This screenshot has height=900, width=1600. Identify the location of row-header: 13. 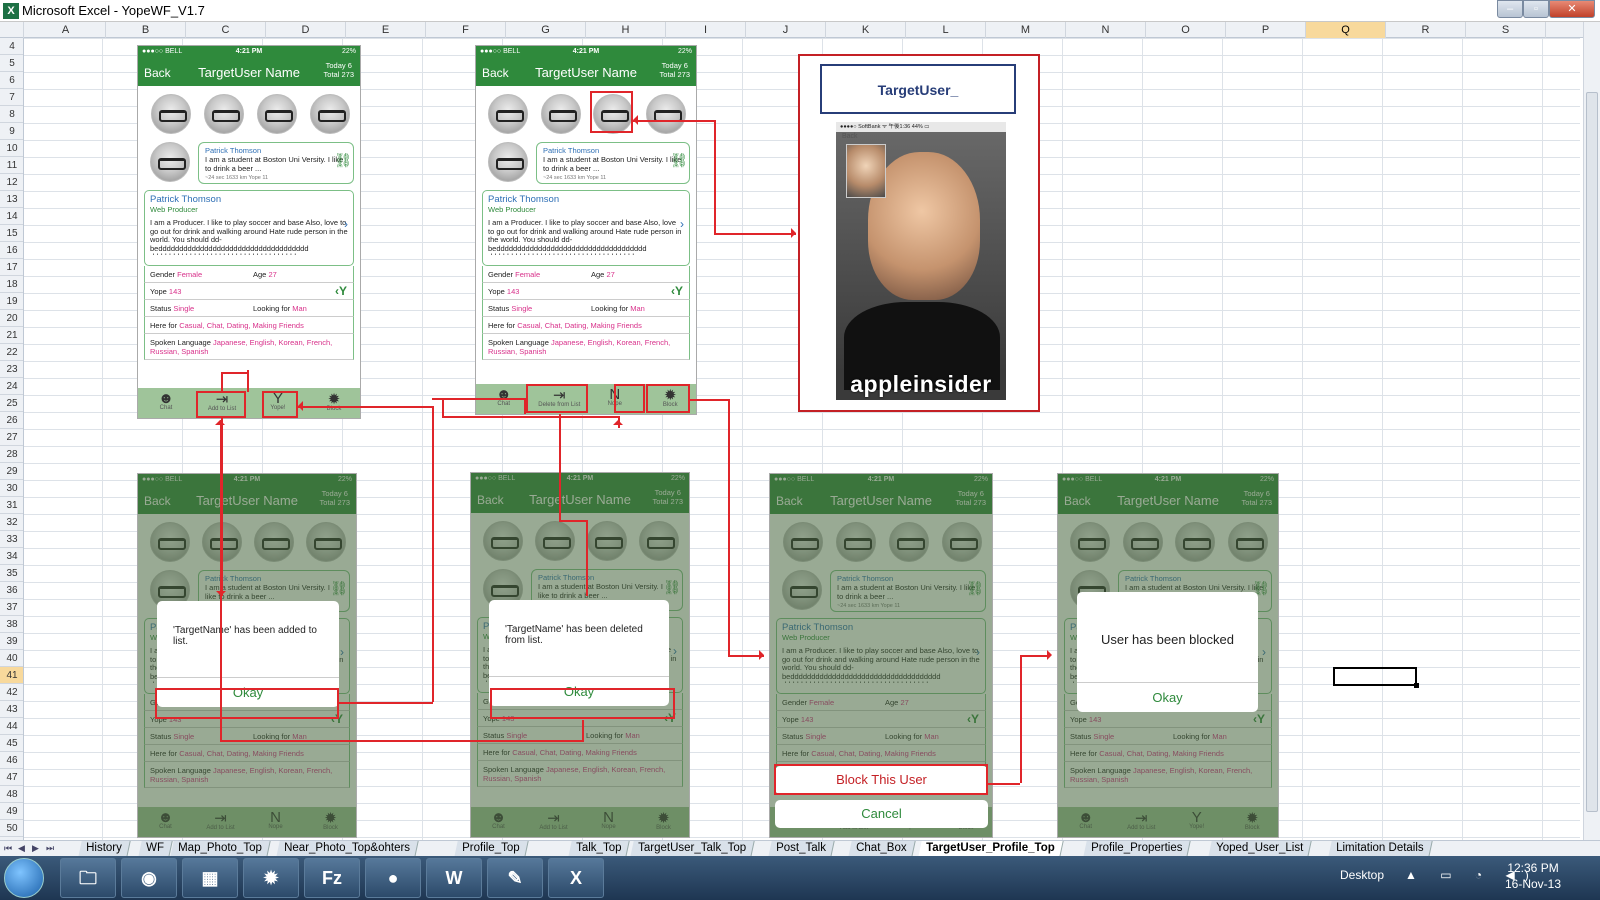
(11, 199).